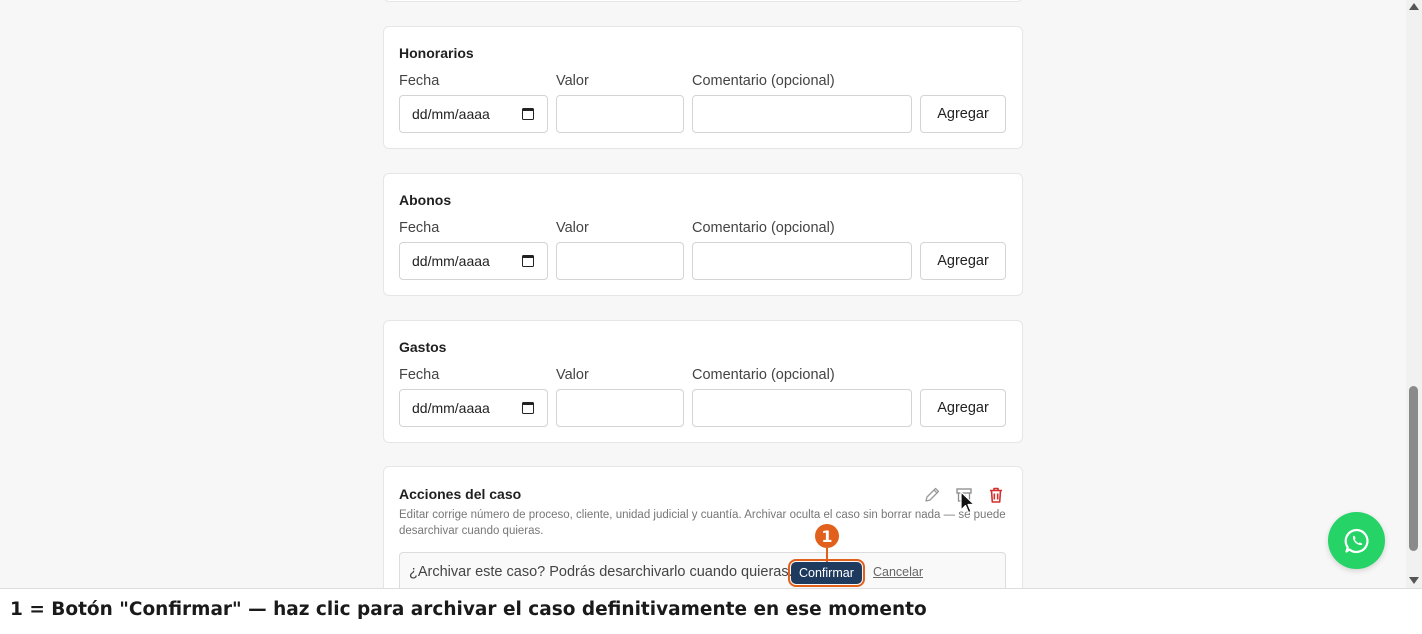 The height and width of the screenshot is (634, 1422). What do you see at coordinates (1414, 294) in the screenshot?
I see `vertical-scrollbar` at bounding box center [1414, 294].